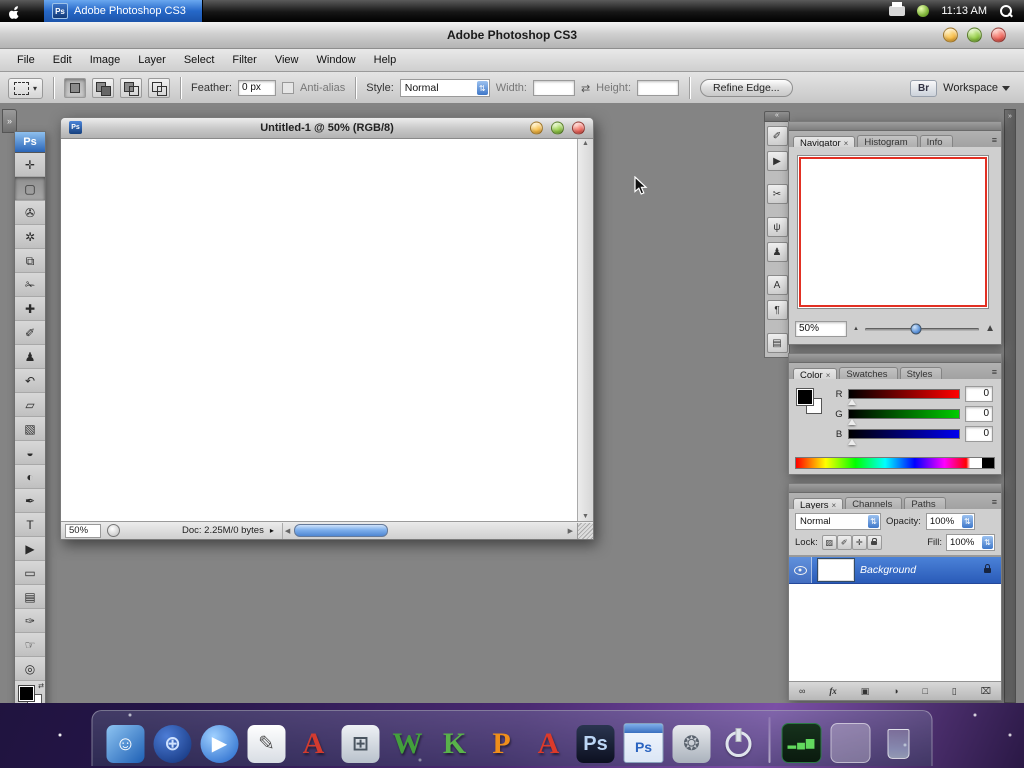 The width and height of the screenshot is (1024, 768). I want to click on lock-transparency-icon: ▨, so click(829, 542).